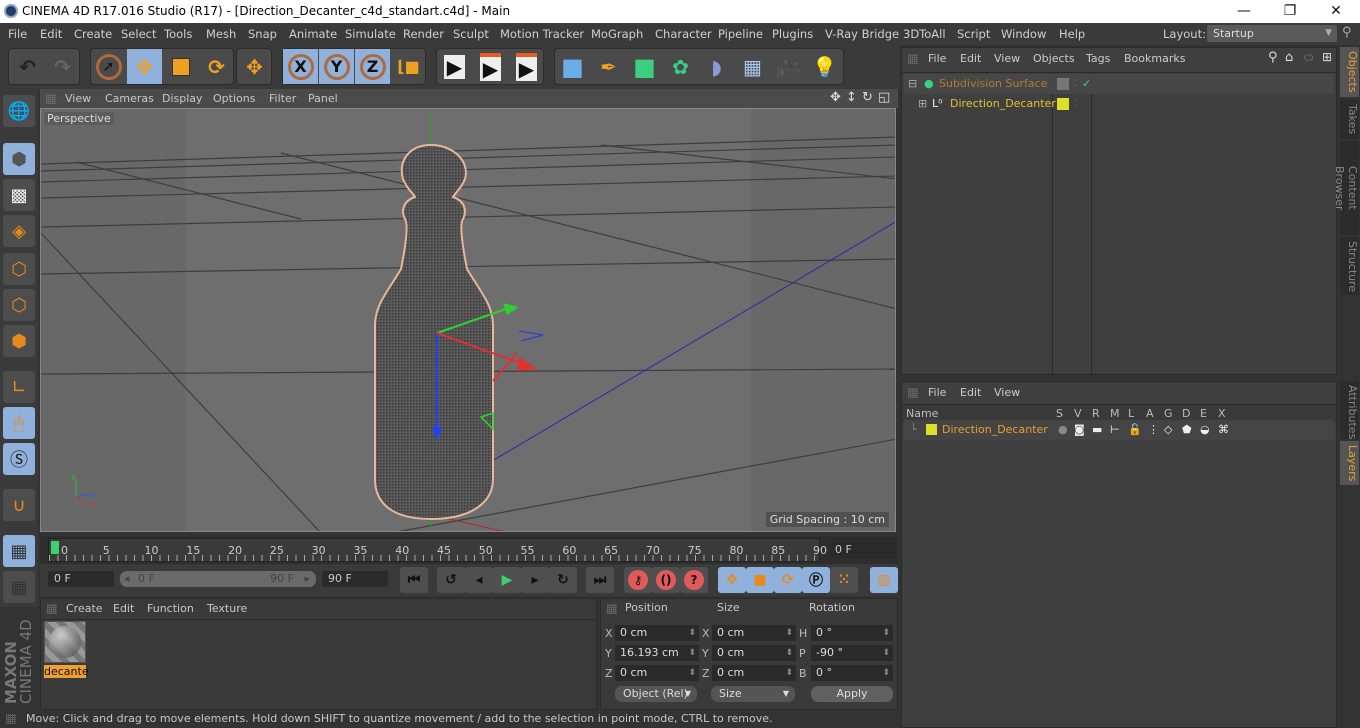  I want to click on next-frame-button: ▸, so click(535, 580).